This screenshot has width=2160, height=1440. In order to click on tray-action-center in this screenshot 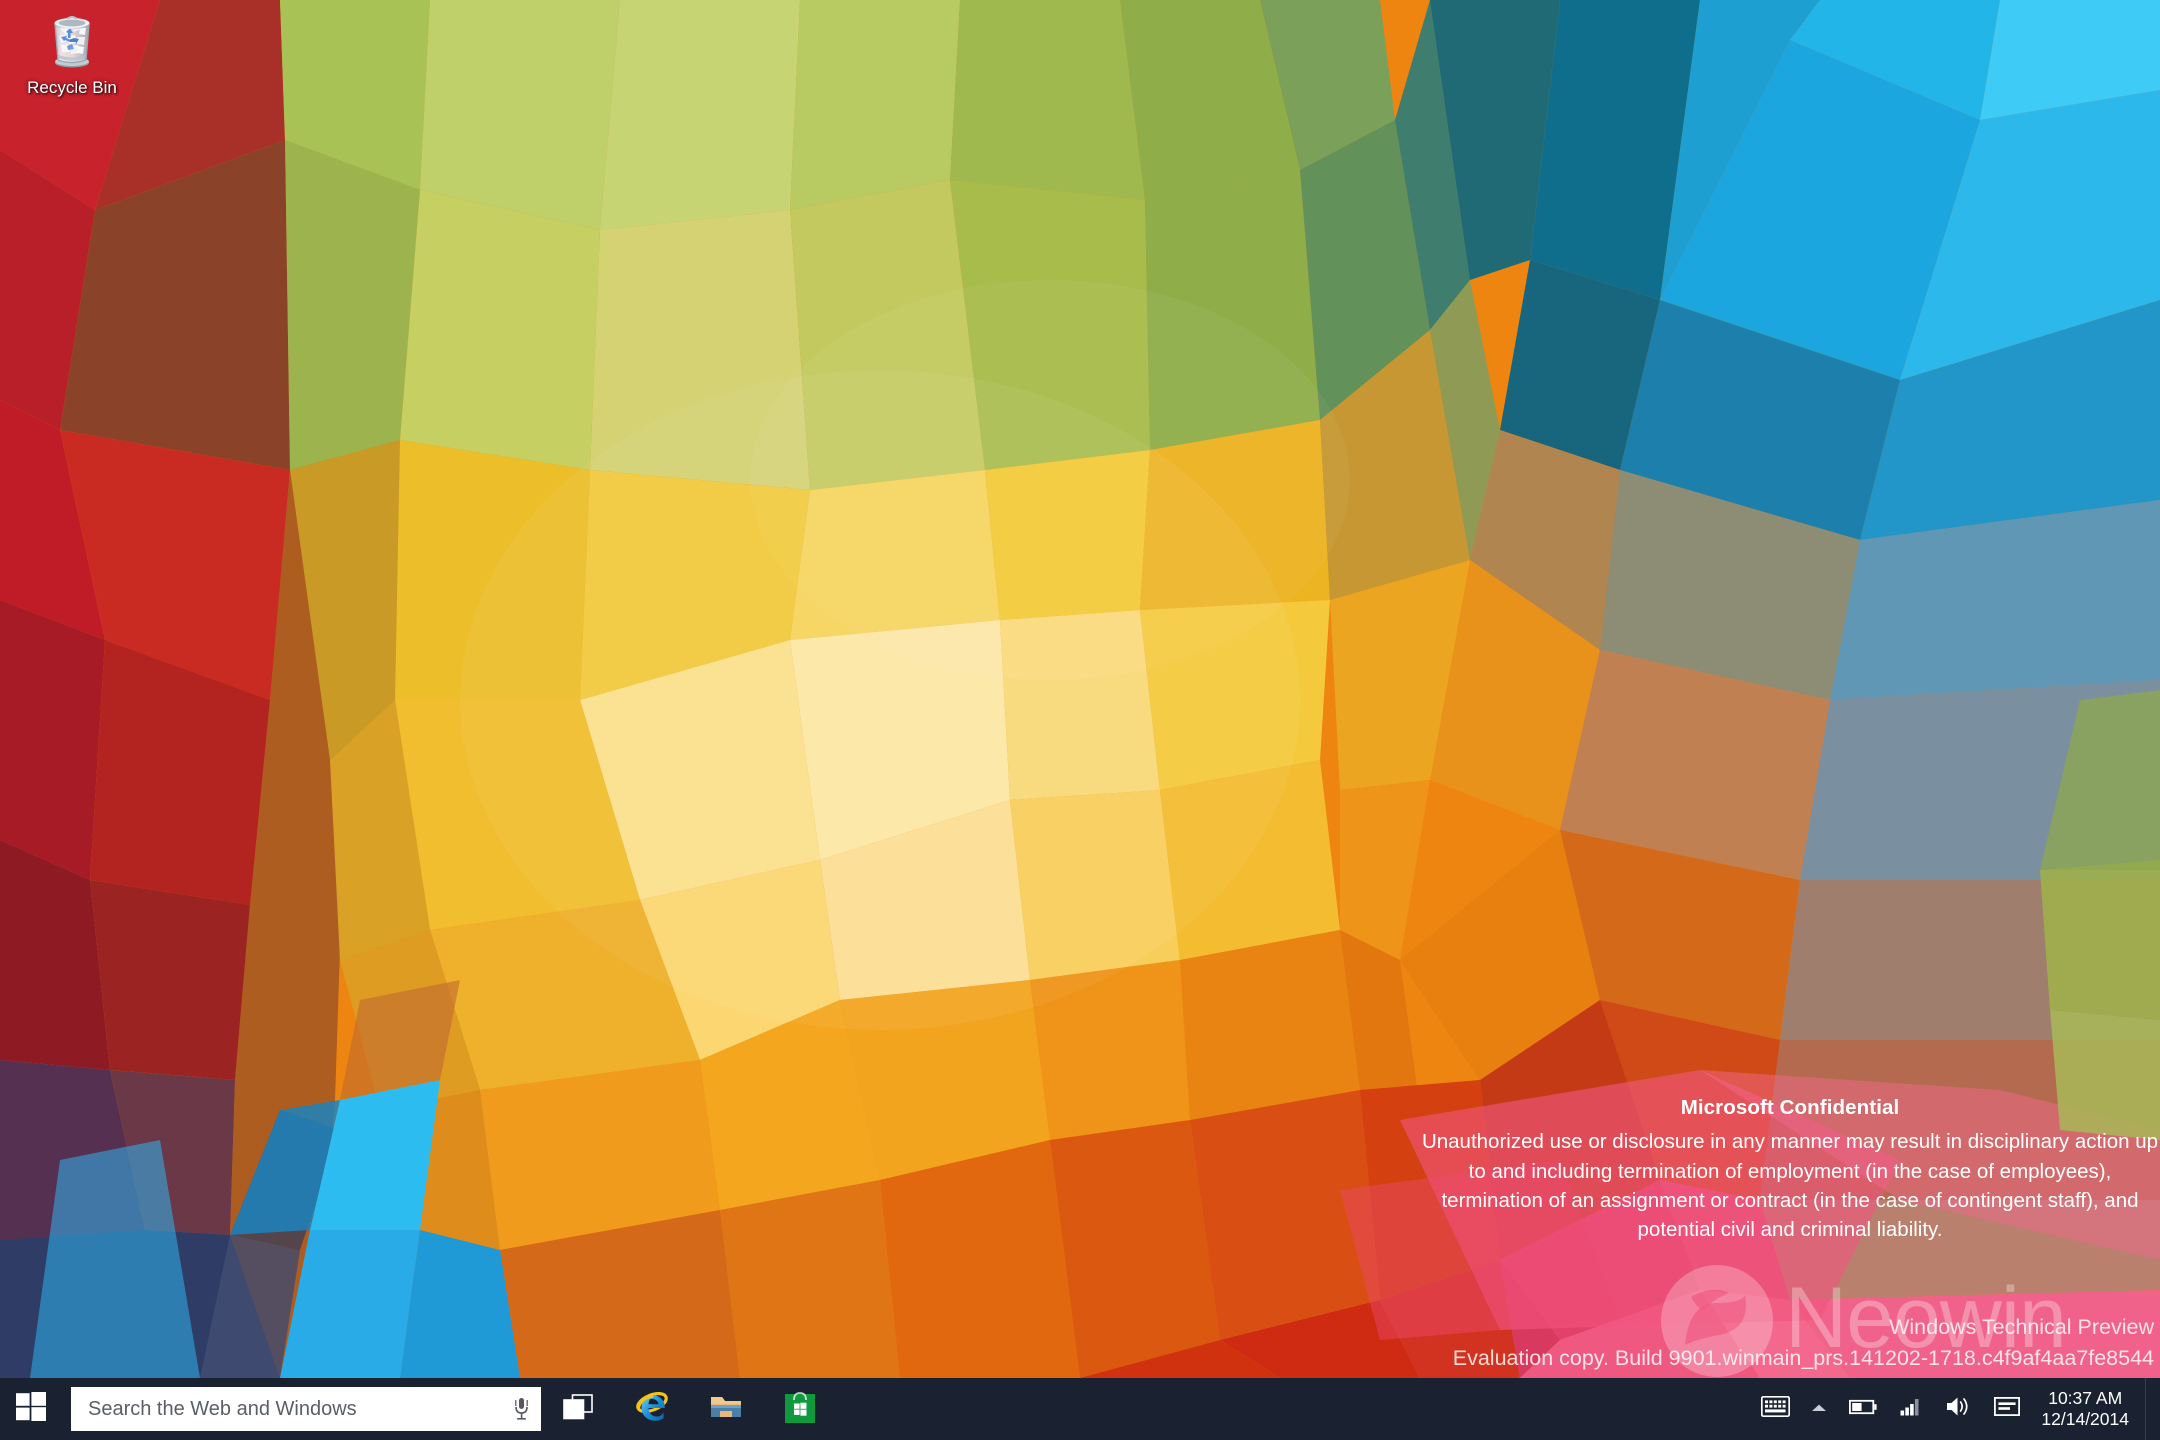, I will do `click(2007, 1409)`.